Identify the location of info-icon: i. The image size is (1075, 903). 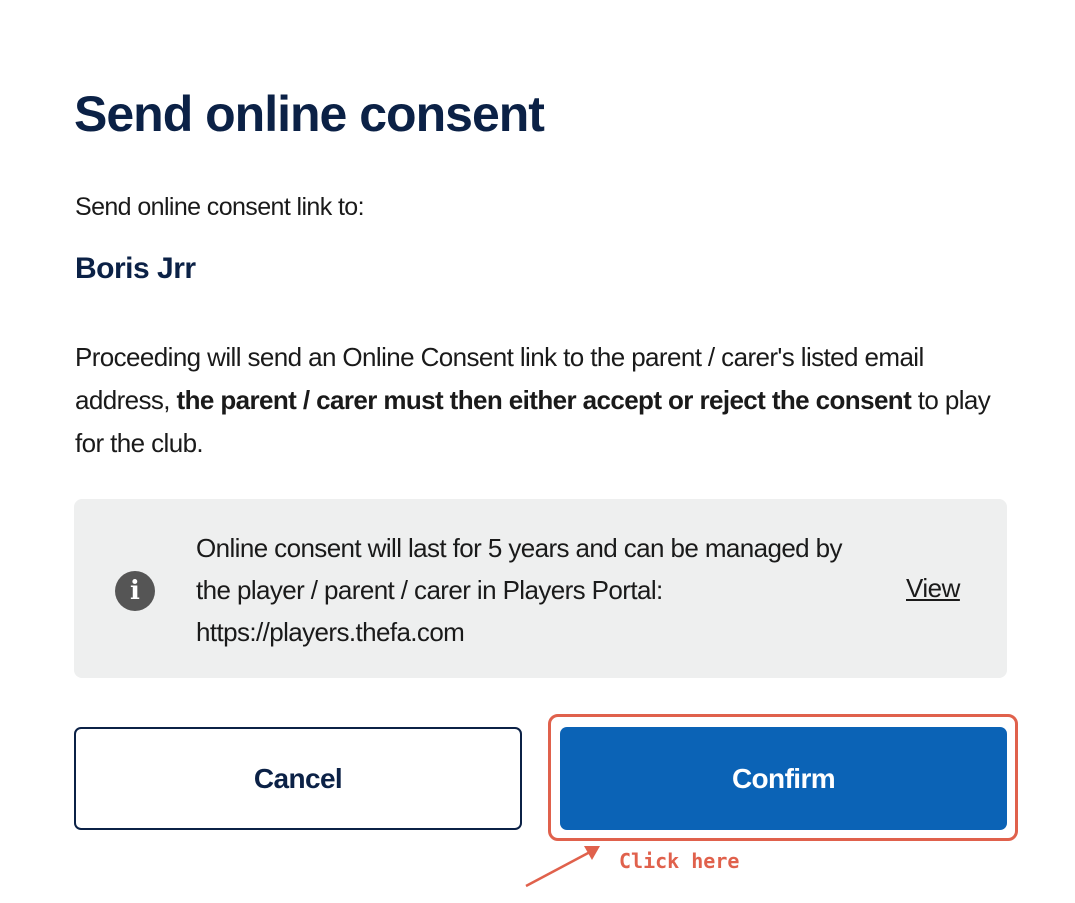
(135, 591).